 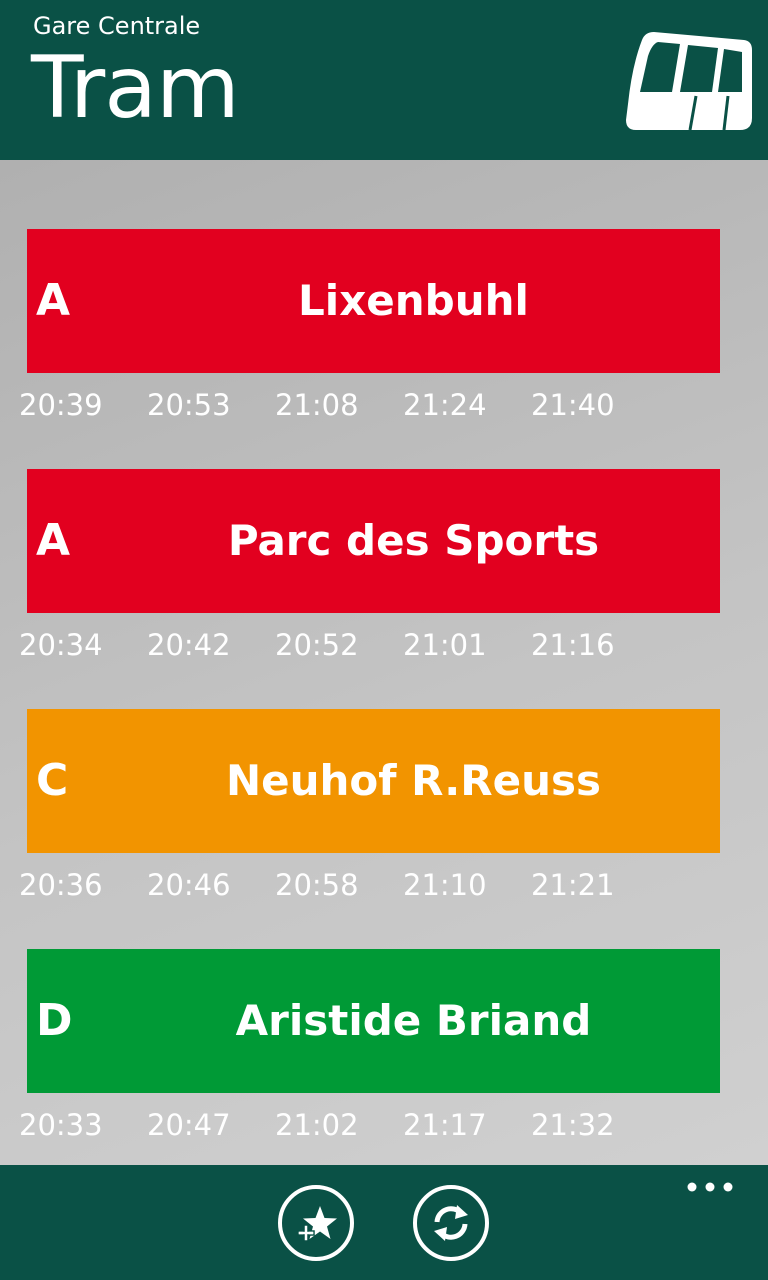 I want to click on page-title: Tram, so click(x=135, y=88).